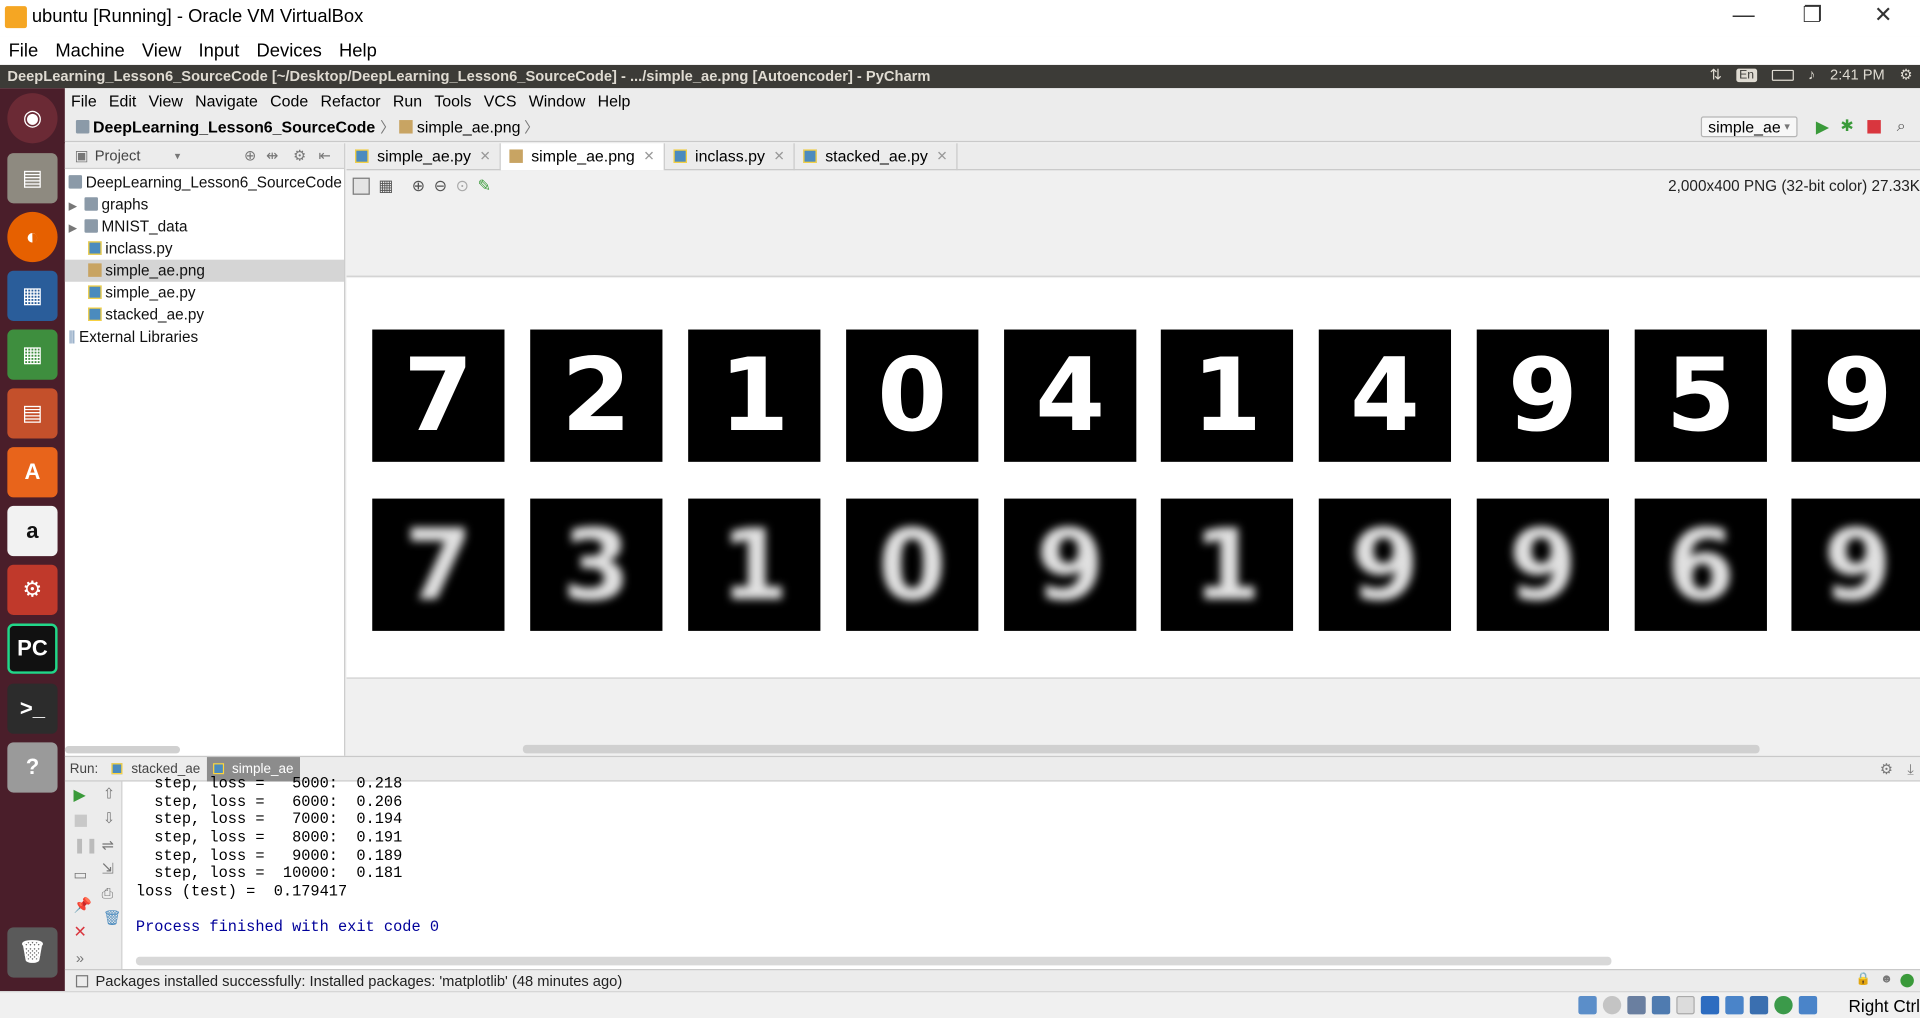 This screenshot has width=1920, height=1018. What do you see at coordinates (325, 155) in the screenshot?
I see `hide-icon: ⇤` at bounding box center [325, 155].